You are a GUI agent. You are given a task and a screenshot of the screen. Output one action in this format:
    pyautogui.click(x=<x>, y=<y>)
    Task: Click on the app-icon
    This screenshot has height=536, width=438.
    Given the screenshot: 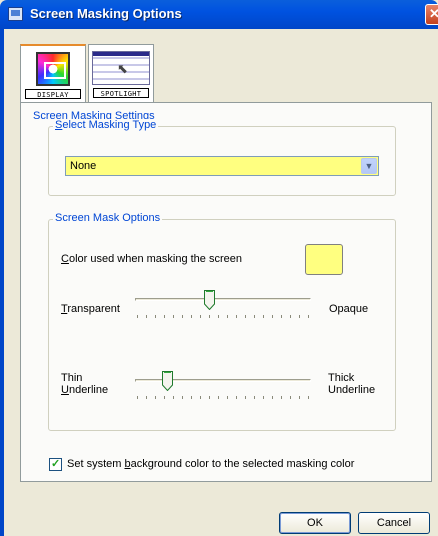 What is the action you would take?
    pyautogui.click(x=15, y=14)
    